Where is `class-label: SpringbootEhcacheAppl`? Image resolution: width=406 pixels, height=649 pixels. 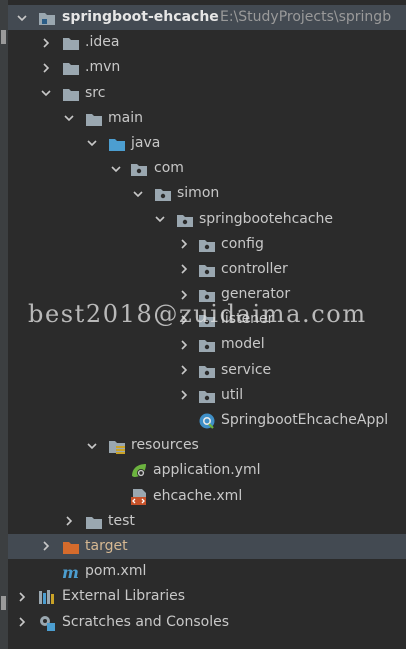
class-label: SpringbootEhcacheAppl is located at coordinates (305, 420).